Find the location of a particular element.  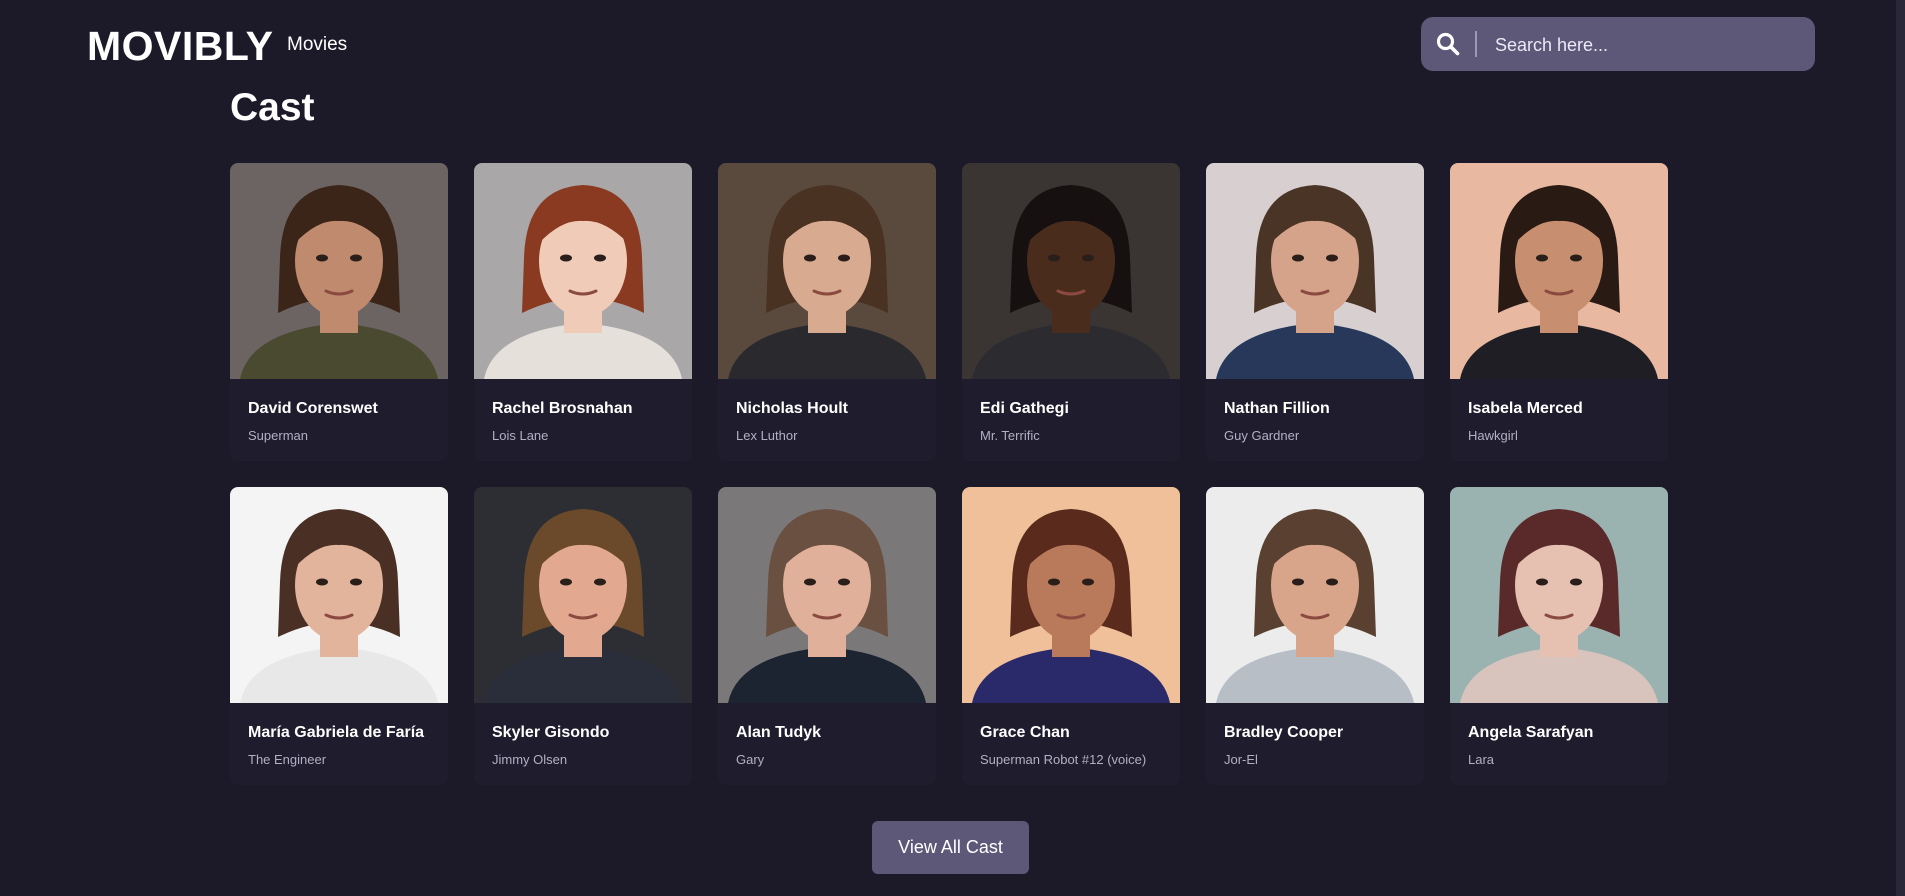

cast-name: Skyler Gisondo is located at coordinates (550, 733).